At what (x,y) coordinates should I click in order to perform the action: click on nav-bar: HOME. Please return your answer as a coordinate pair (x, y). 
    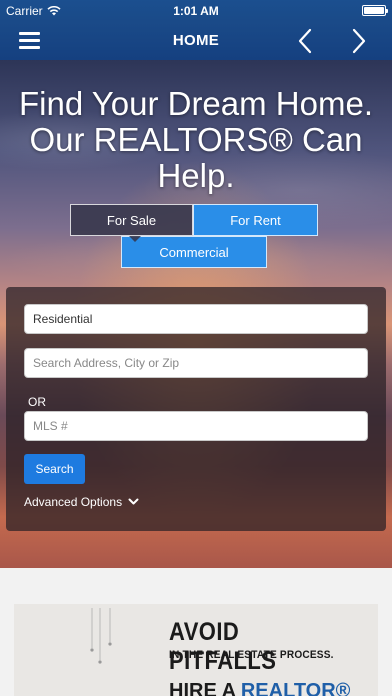
    Looking at the image, I should click on (196, 41).